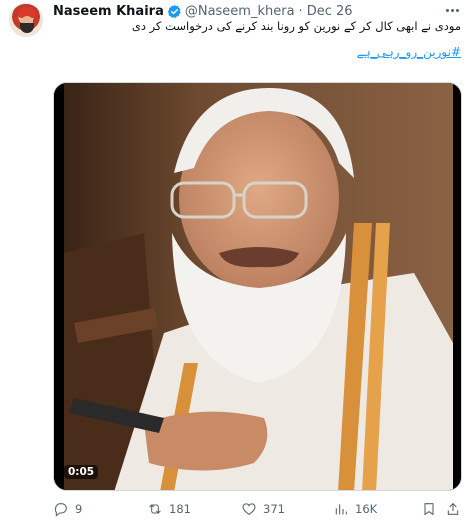 The width and height of the screenshot is (470, 526). What do you see at coordinates (180, 509) in the screenshot?
I see `repost-count: 181` at bounding box center [180, 509].